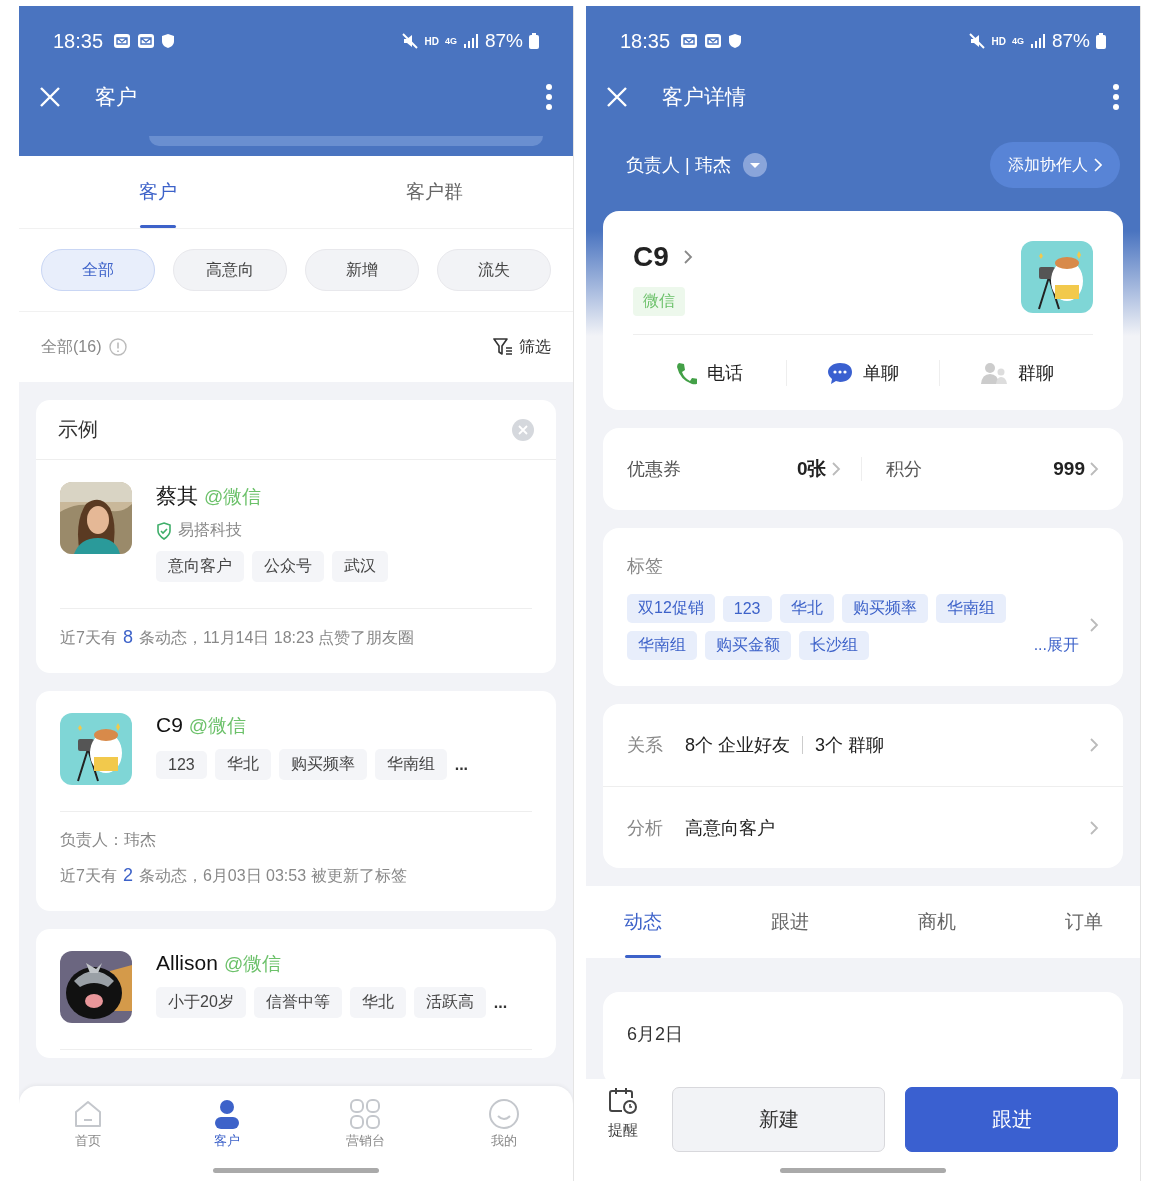  What do you see at coordinates (645, 566) in the screenshot?
I see `section-label: 标签` at bounding box center [645, 566].